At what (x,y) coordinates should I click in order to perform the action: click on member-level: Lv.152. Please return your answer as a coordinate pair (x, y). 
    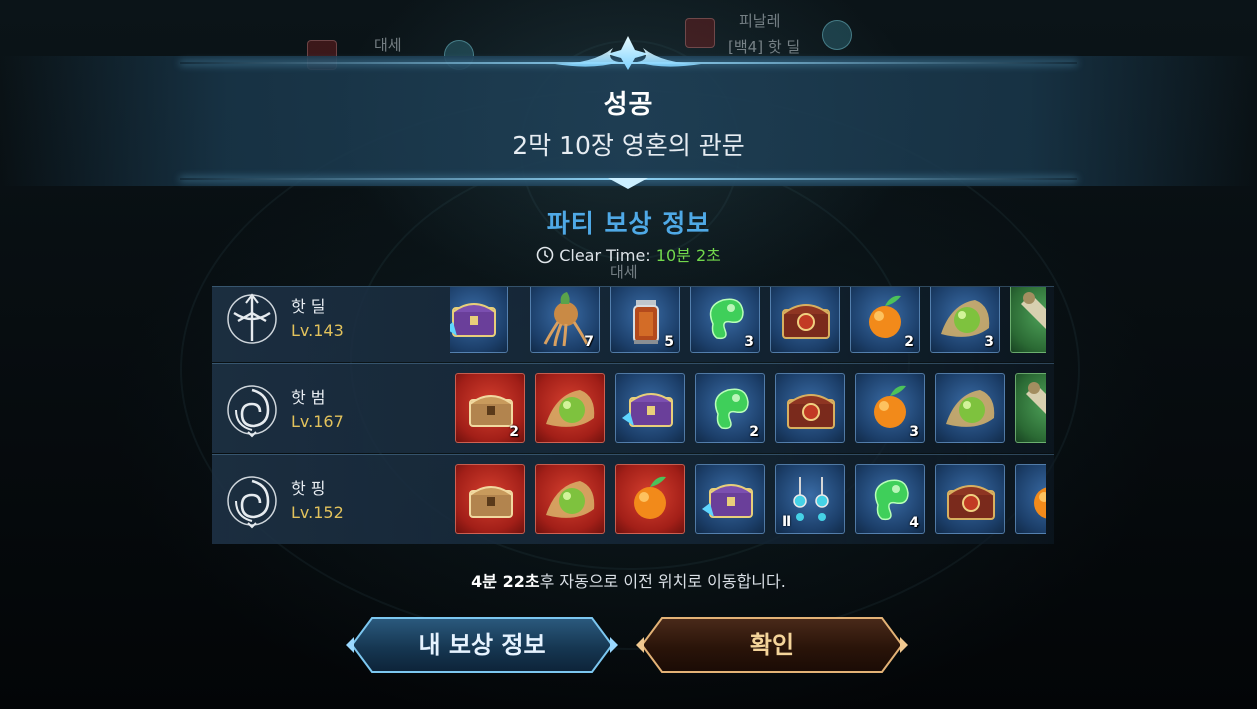
    Looking at the image, I should click on (317, 512).